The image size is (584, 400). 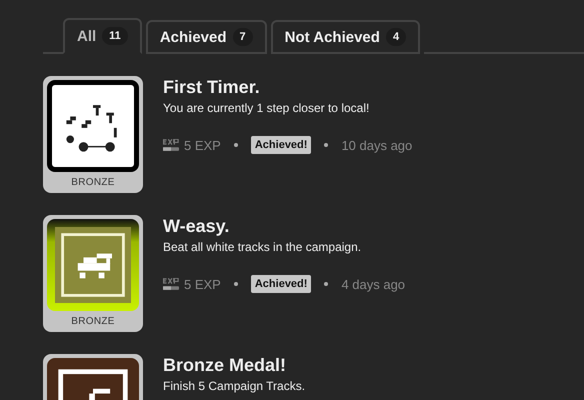 I want to click on cart-icon, so click(x=93, y=265).